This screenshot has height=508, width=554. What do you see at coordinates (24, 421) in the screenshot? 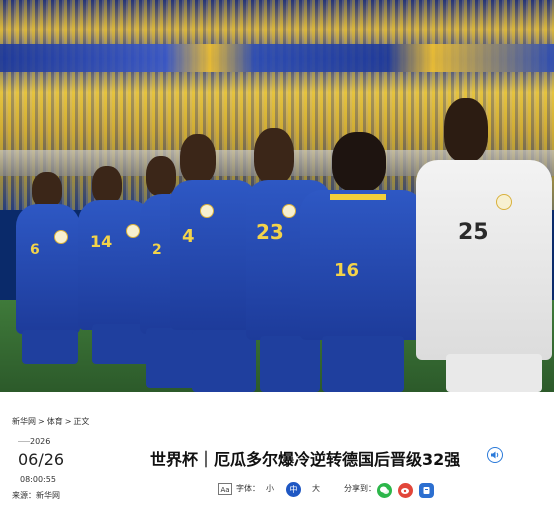
I see `breadcrumb-home: 新华网` at bounding box center [24, 421].